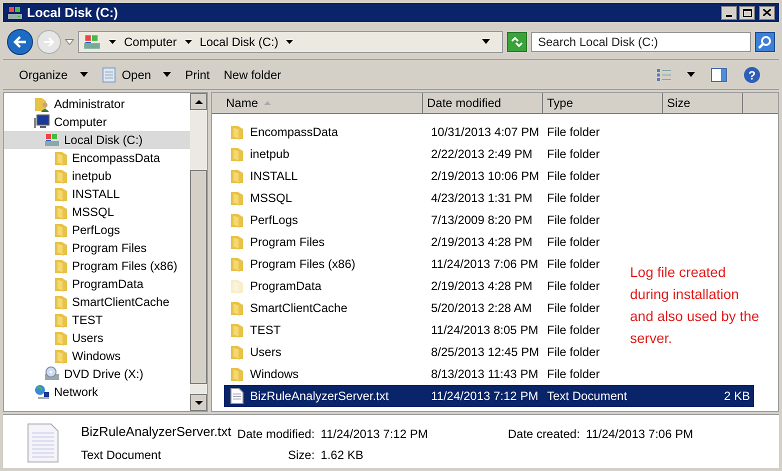 The image size is (782, 471). Describe the element at coordinates (239, 41) in the screenshot. I see `breadcrumb: Local Disk (C:)` at that location.